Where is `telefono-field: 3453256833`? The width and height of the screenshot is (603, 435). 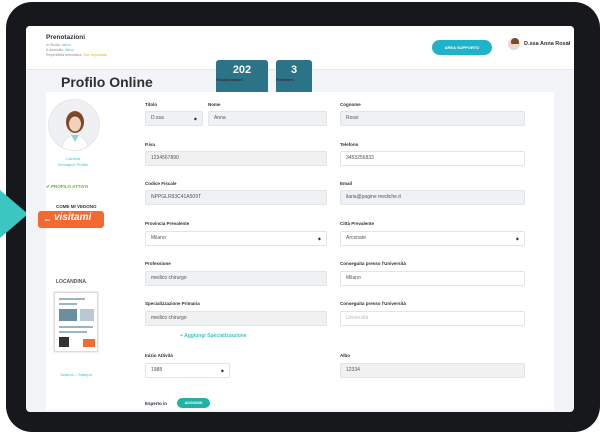 telefono-field: 3453256833 is located at coordinates (432, 158).